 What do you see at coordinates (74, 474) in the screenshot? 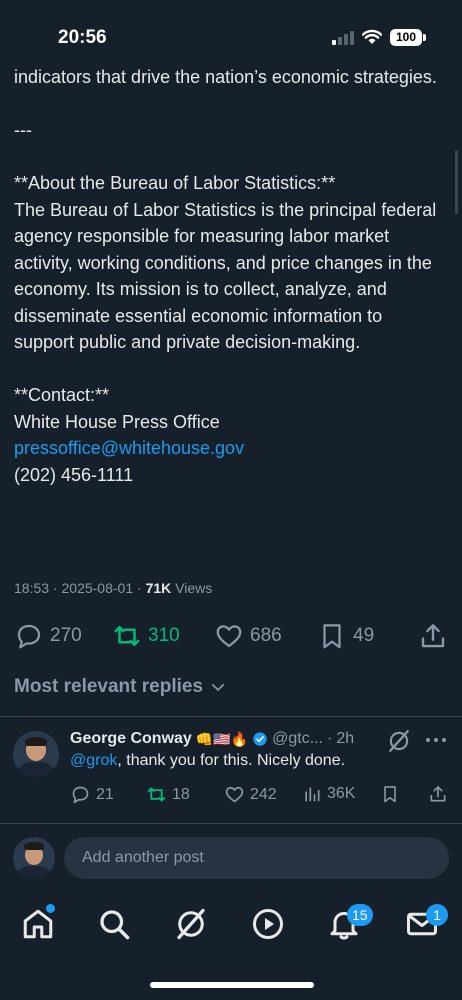
I see `phone-number: (202) 456-1111` at bounding box center [74, 474].